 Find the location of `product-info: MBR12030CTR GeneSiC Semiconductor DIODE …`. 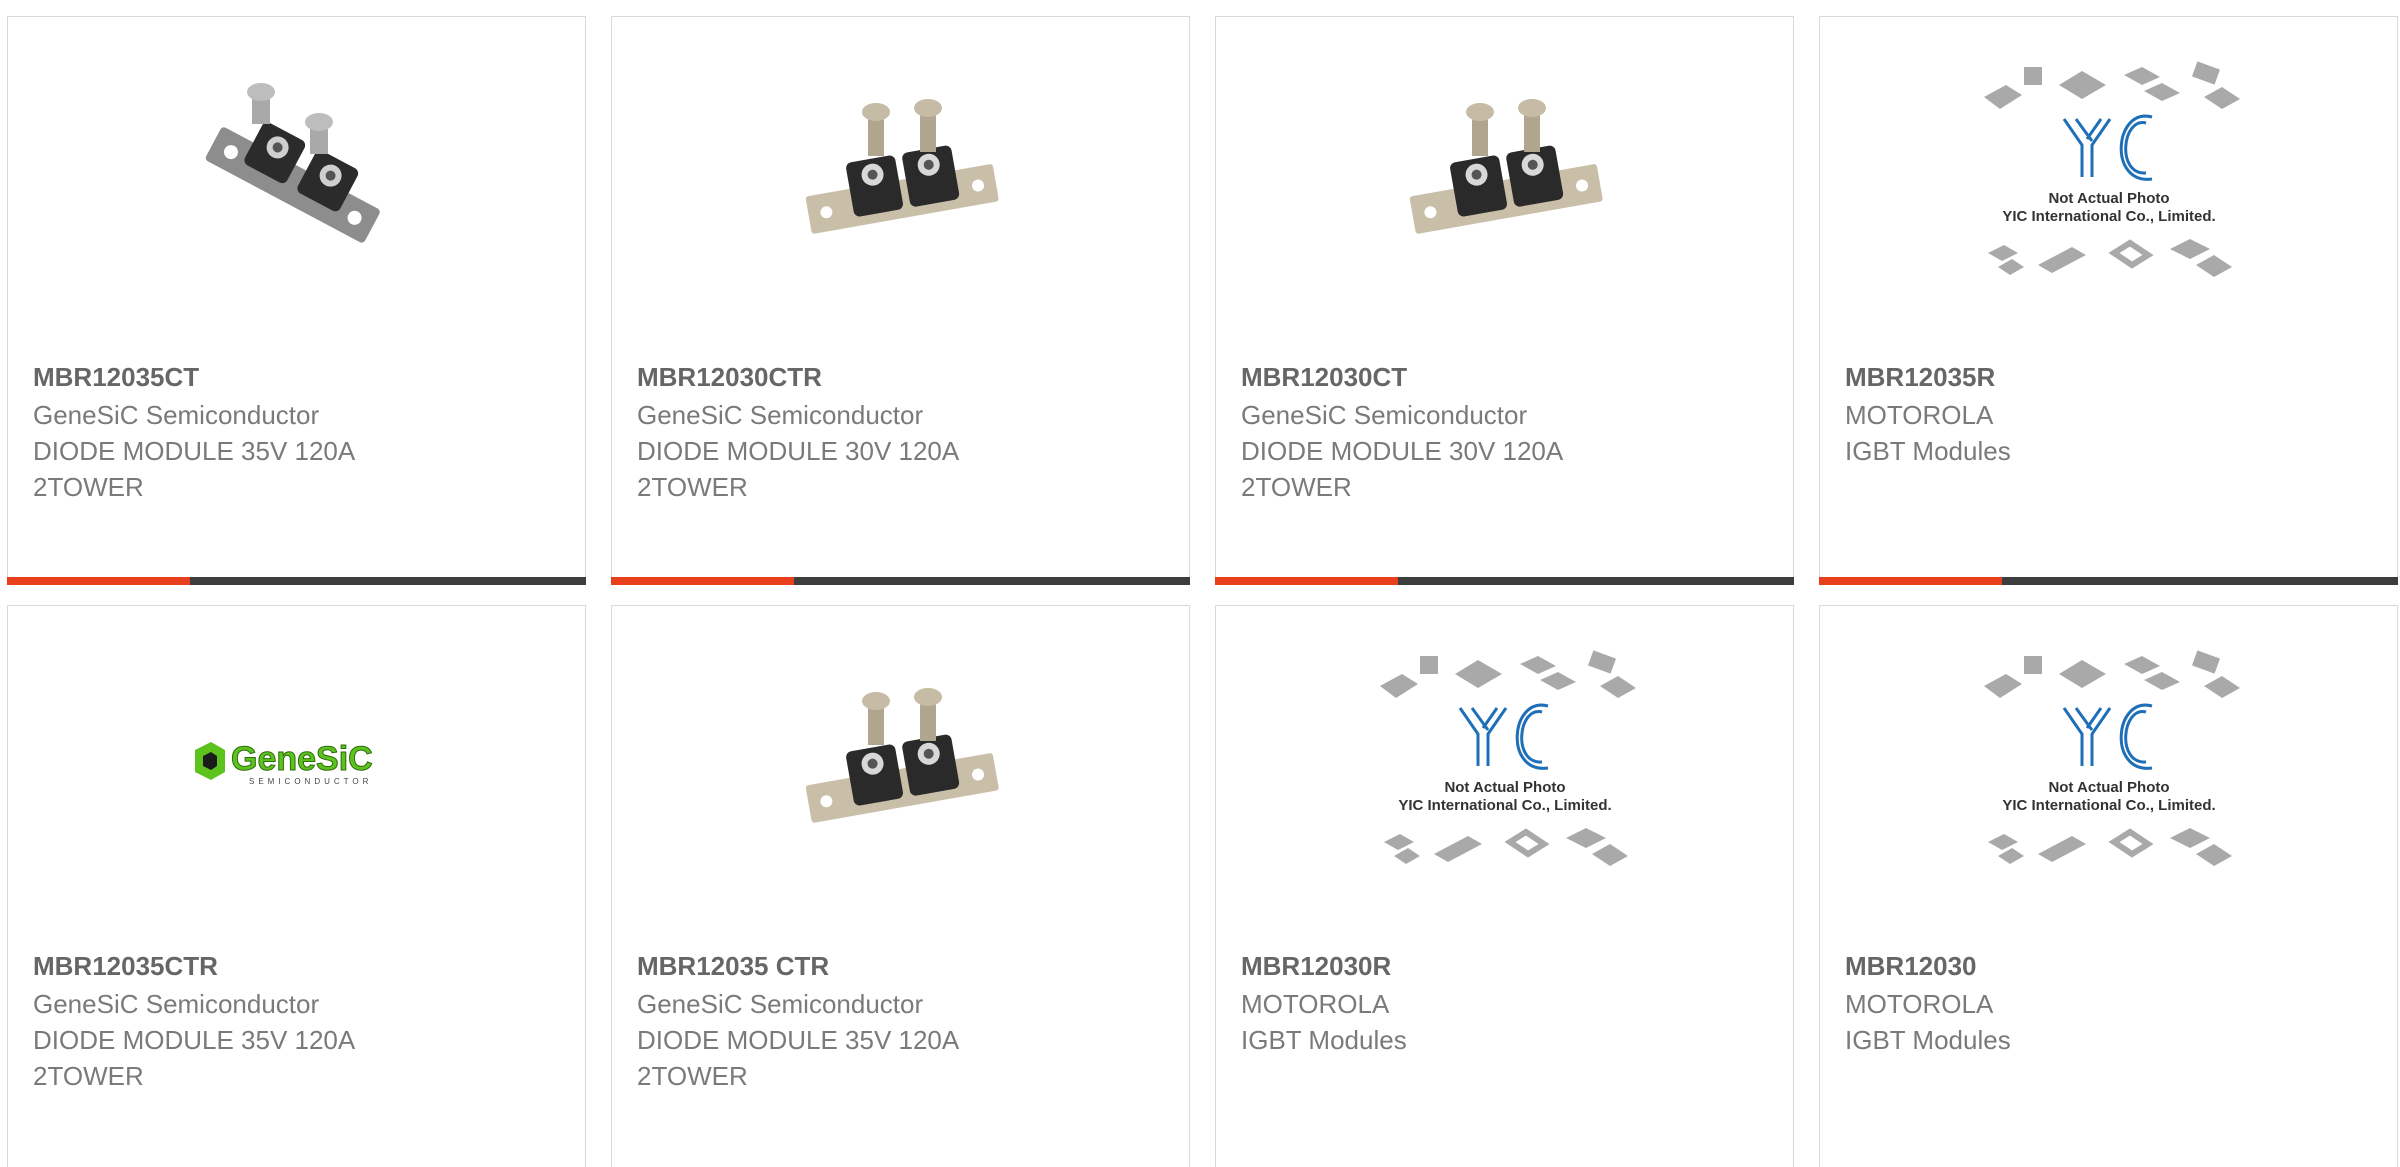

product-info: MBR12030CTR GeneSiC Semiconductor DIODE … is located at coordinates (903, 432).